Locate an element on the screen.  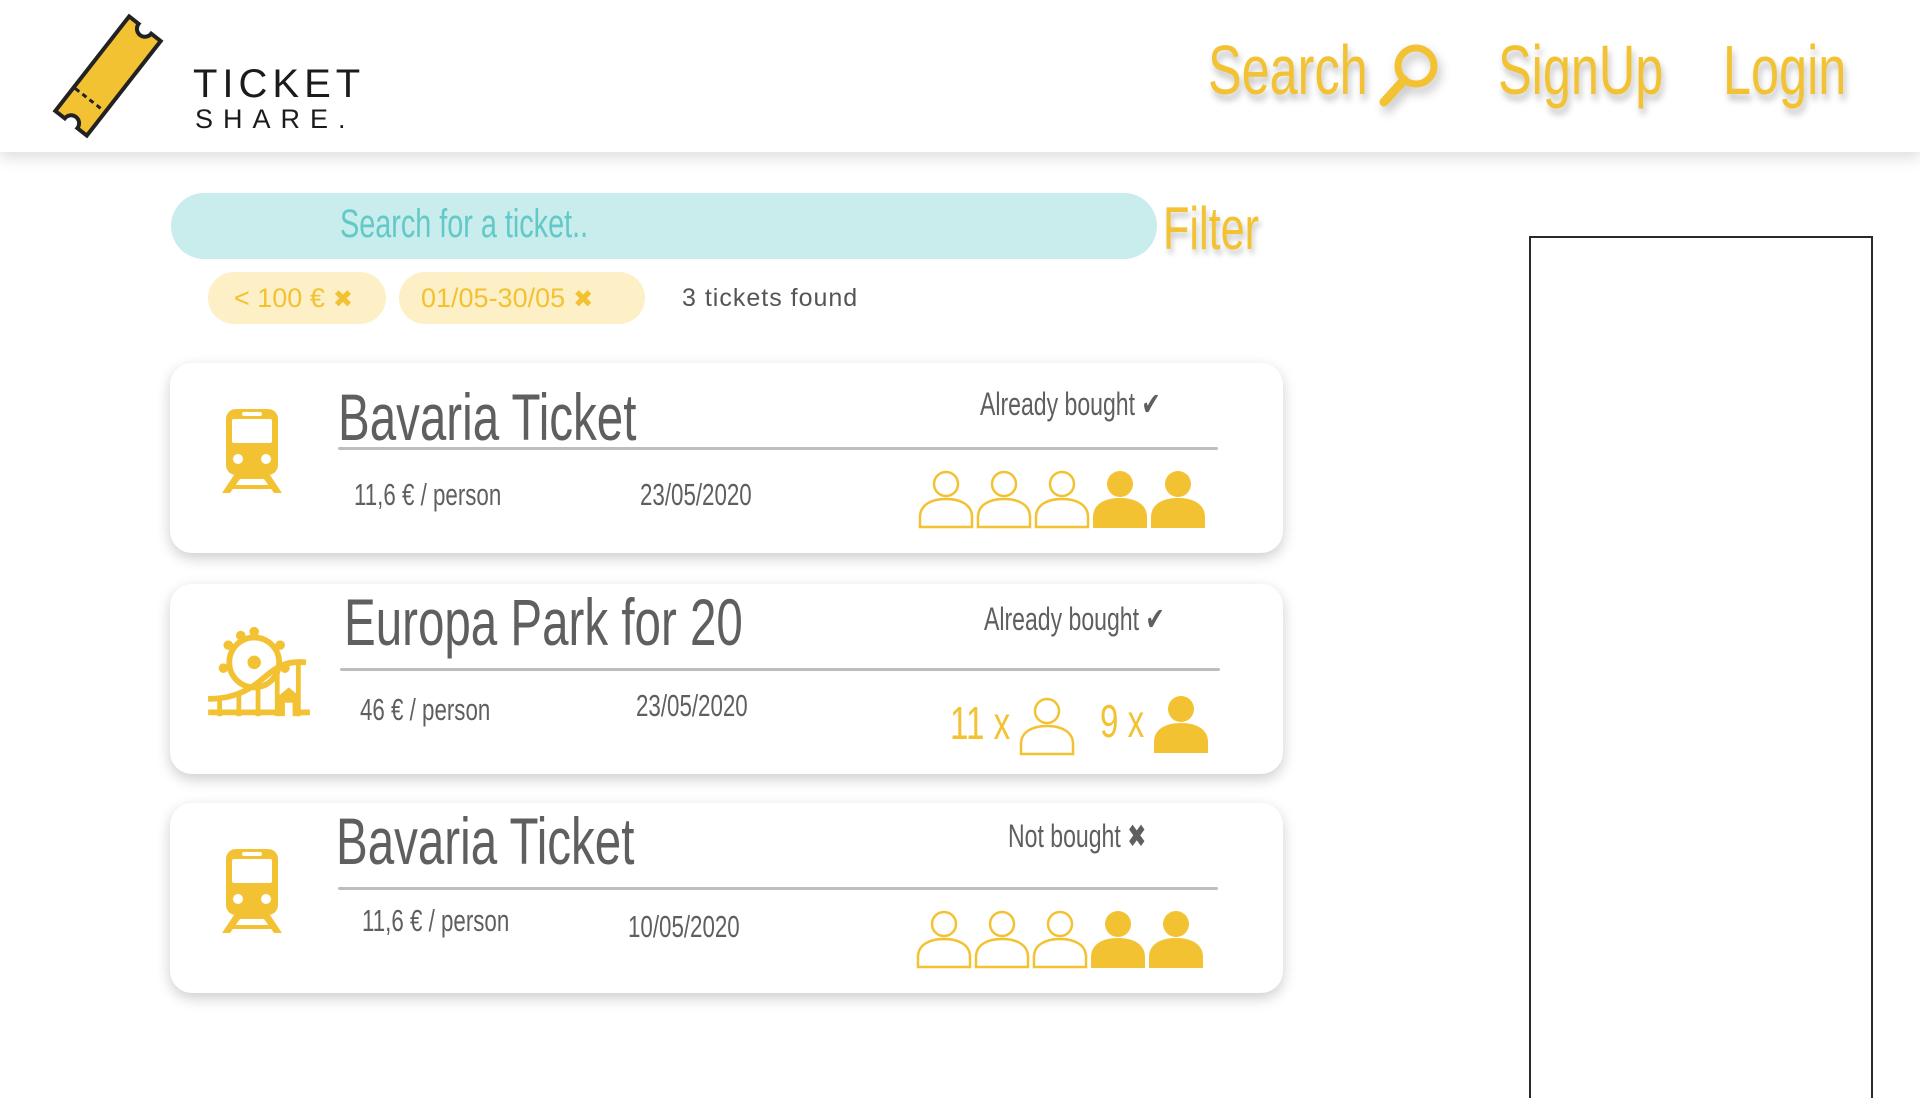
side-panel is located at coordinates (1701, 667).